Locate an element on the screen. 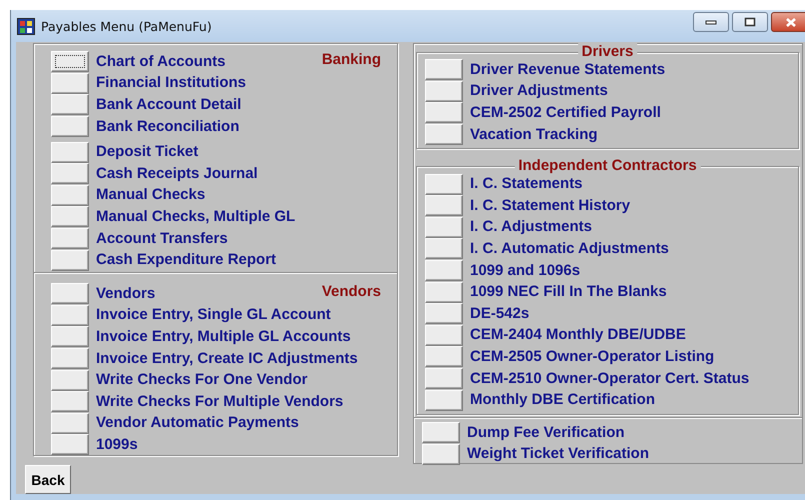 Image resolution: width=805 pixels, height=500 pixels. menu-label: Invoice Entry, Create IC Adjustments is located at coordinates (227, 359).